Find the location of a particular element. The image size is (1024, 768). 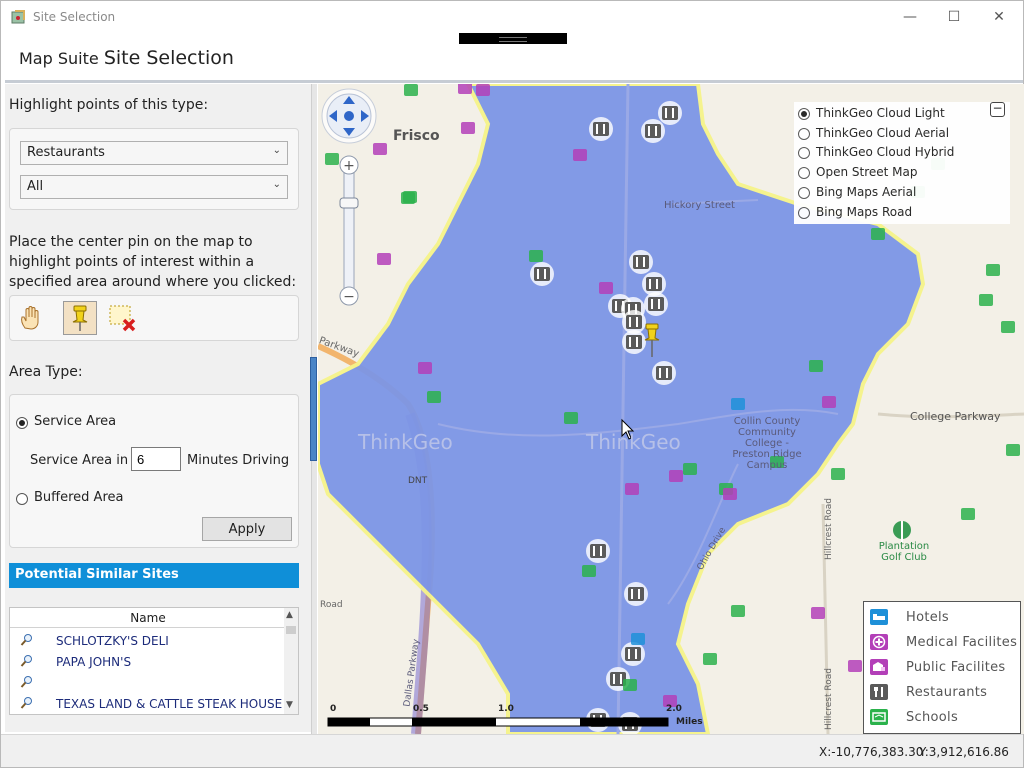

zoom-thumb is located at coordinates (349, 203).